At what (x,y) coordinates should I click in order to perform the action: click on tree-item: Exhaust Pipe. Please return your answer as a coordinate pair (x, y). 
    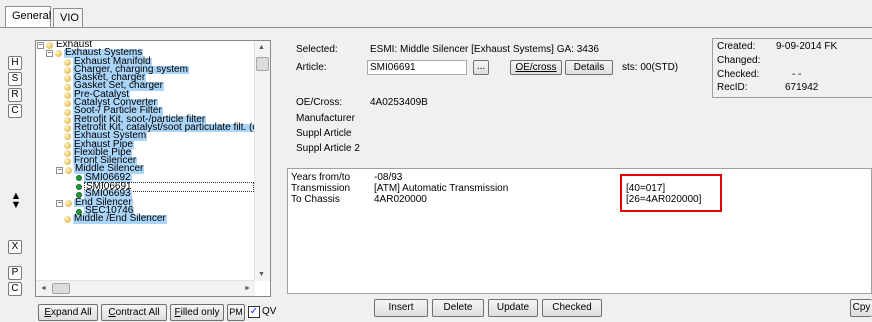
    Looking at the image, I should click on (145, 144).